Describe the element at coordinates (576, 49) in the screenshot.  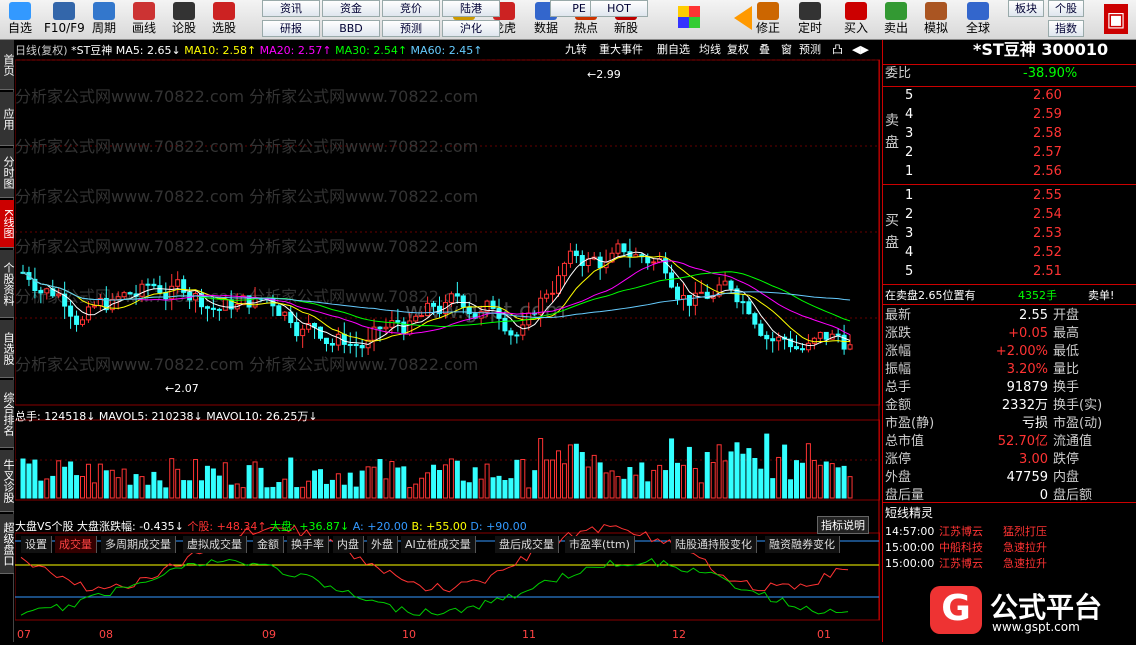
I see `chart-menu-0: 九转` at that location.